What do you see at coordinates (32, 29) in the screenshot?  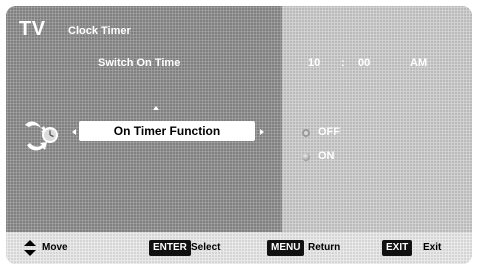 I see `tv-logo: TV` at bounding box center [32, 29].